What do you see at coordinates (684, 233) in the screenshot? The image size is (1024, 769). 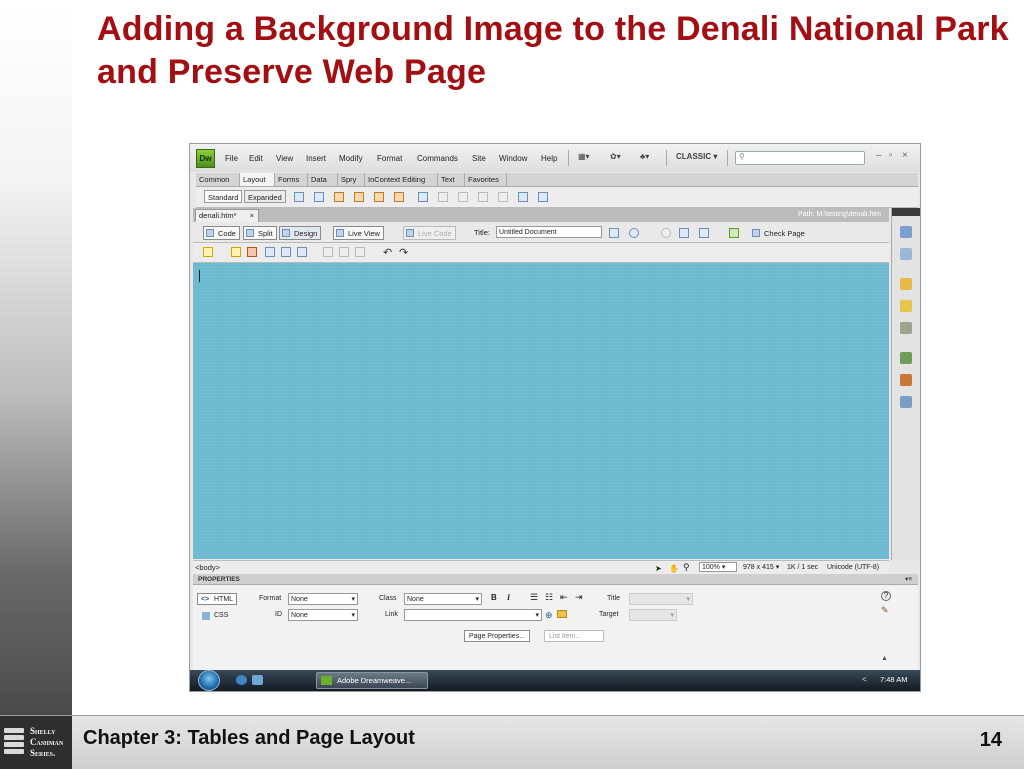 I see `view-options-icon` at bounding box center [684, 233].